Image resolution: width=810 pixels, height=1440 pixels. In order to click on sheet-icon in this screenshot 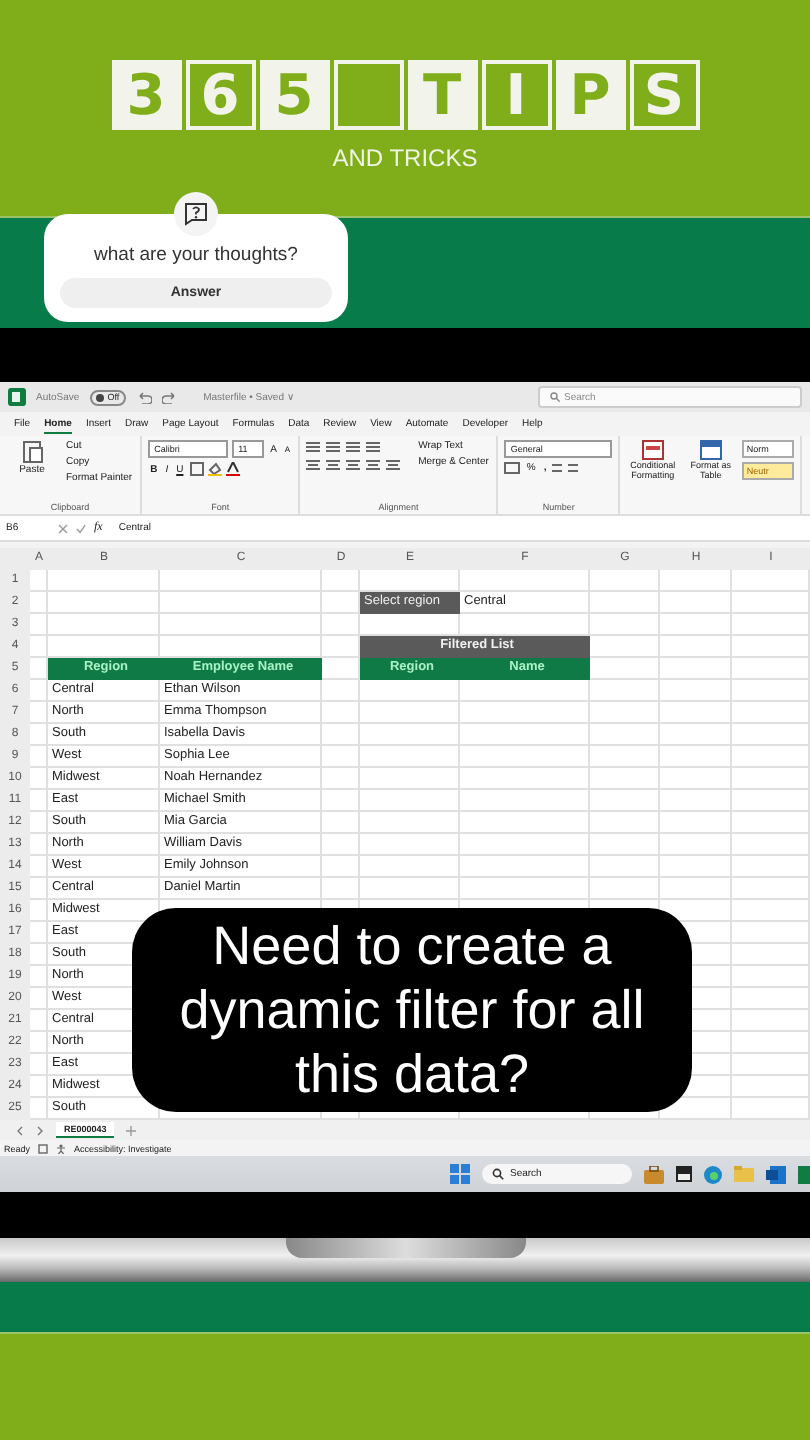, I will do `click(43, 1148)`.